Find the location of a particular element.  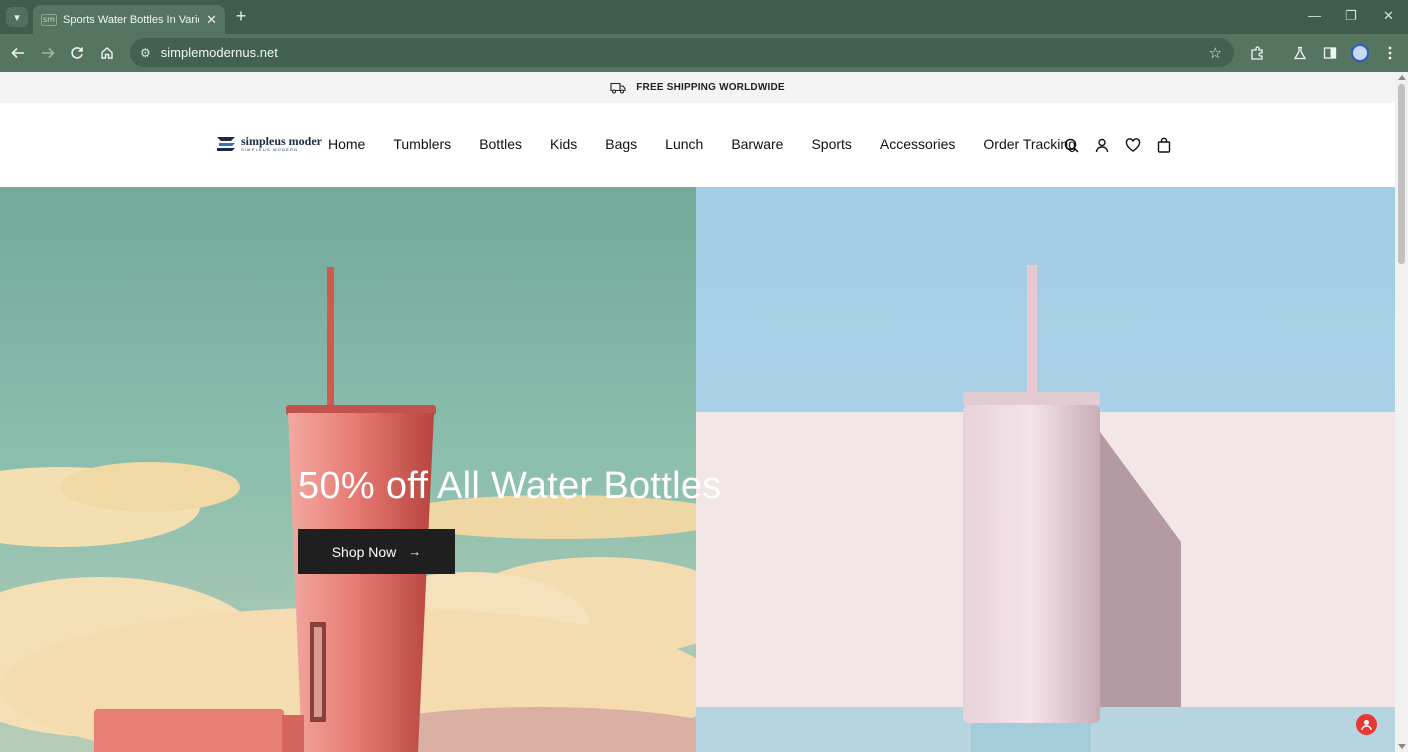

logo-mark-icon is located at coordinates (226, 144).